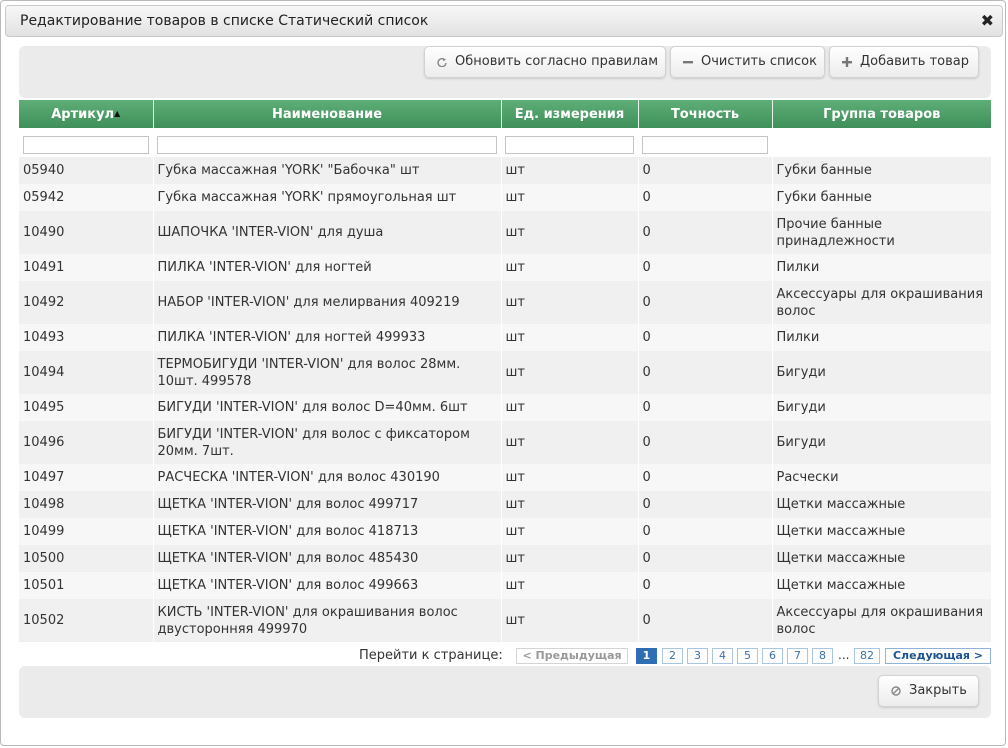  Describe the element at coordinates (86, 477) in the screenshot. I see `article-cell: 10497` at that location.